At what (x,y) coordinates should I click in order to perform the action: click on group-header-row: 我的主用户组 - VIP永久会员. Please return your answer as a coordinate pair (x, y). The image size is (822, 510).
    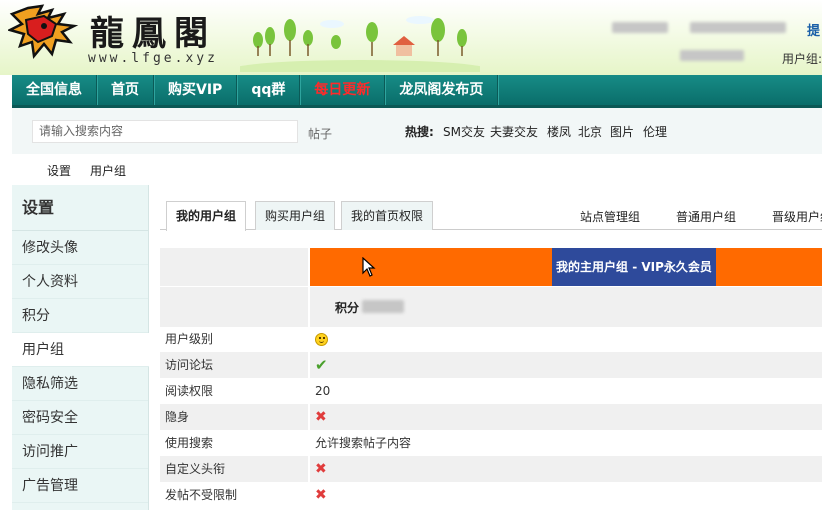
    Looking at the image, I should click on (491, 267).